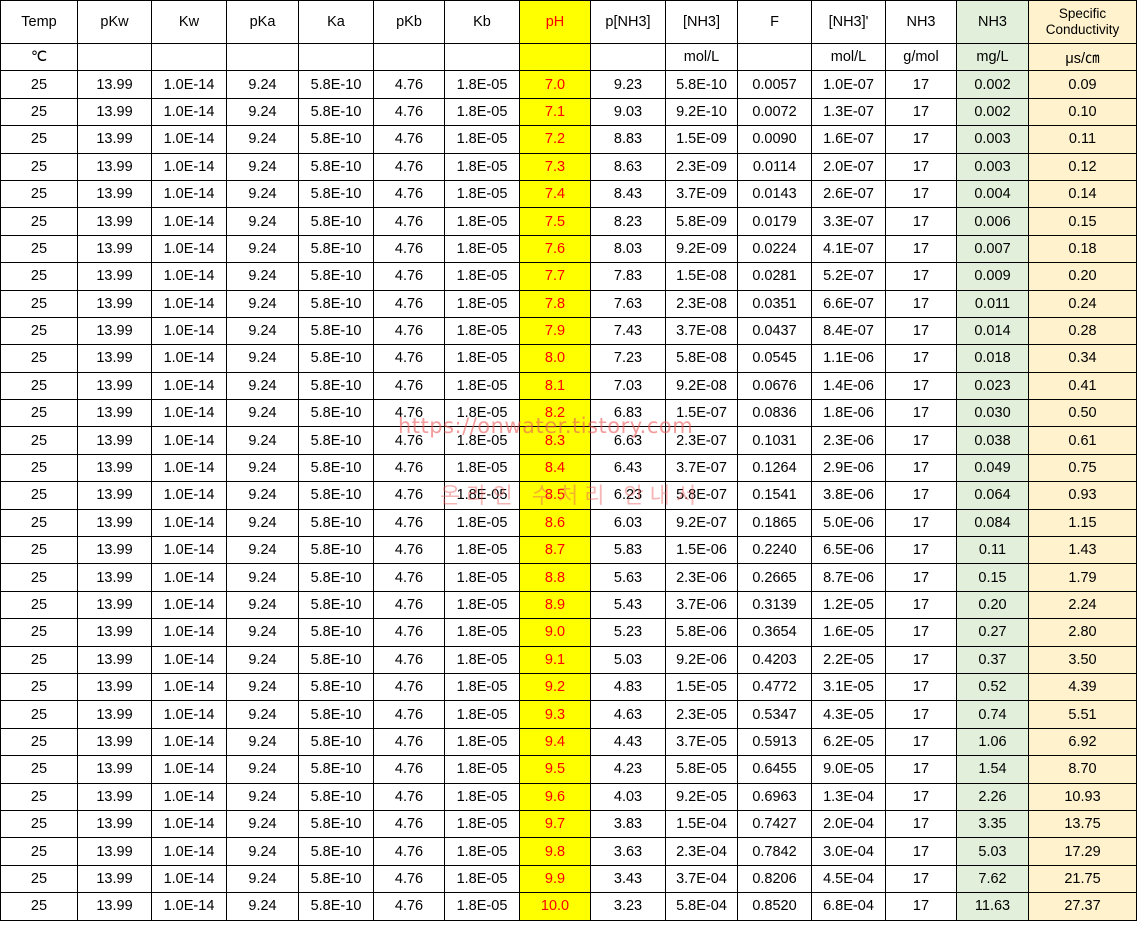 The image size is (1139, 929). Describe the element at coordinates (114, 22) in the screenshot. I see `header-pkw: pKw` at that location.